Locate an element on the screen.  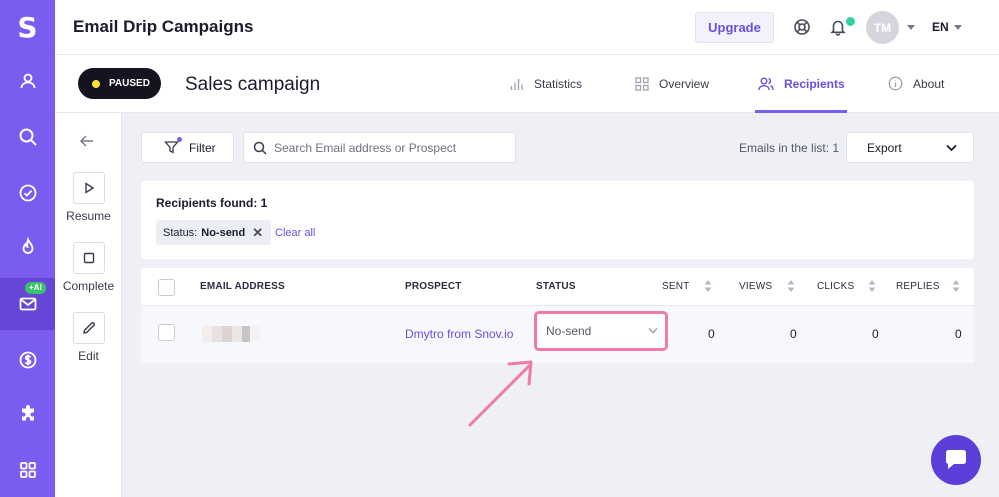
chip-key: Status: is located at coordinates (180, 232).